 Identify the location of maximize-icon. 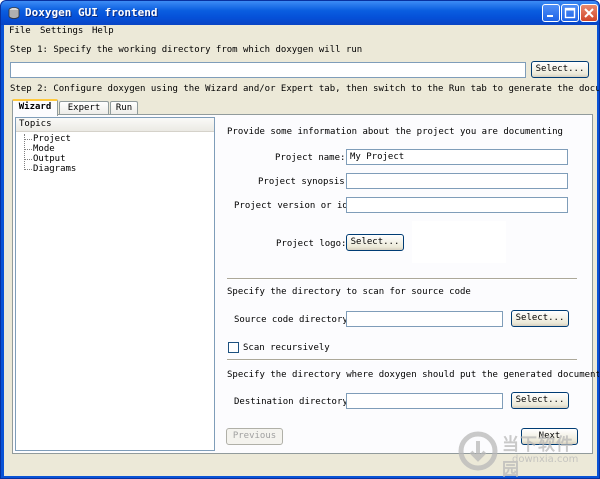
(570, 13).